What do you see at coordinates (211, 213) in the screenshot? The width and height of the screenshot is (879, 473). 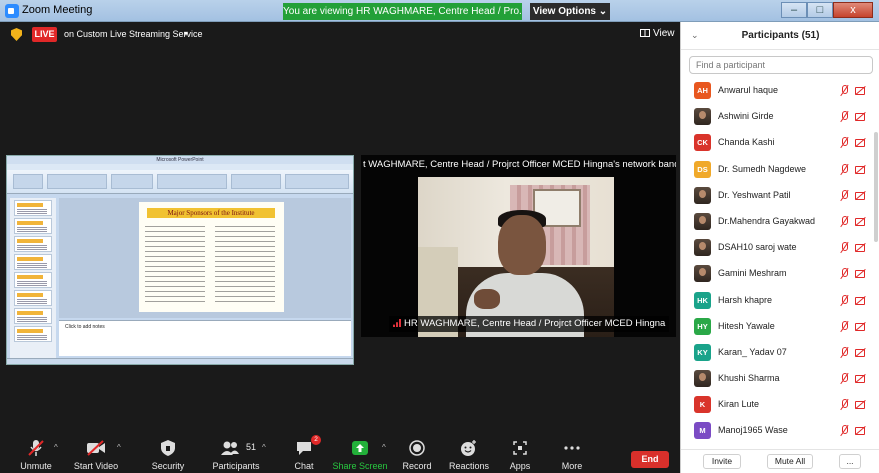 I see `slide-title: Major Sponsors of the Institute` at bounding box center [211, 213].